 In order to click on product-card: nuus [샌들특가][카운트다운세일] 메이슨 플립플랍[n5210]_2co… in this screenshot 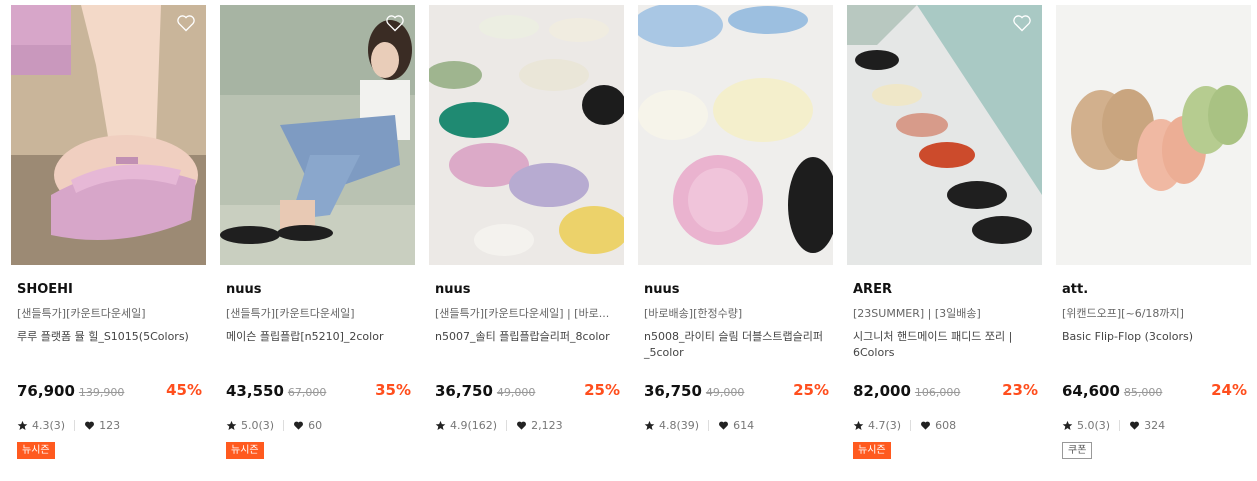, I will do `click(317, 232)`.